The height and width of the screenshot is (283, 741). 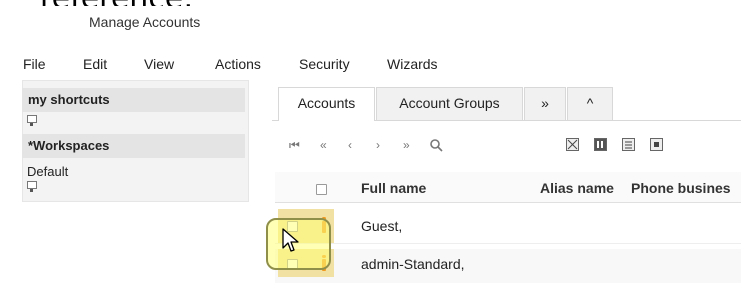 I want to click on workspace-icon, so click(x=32, y=186).